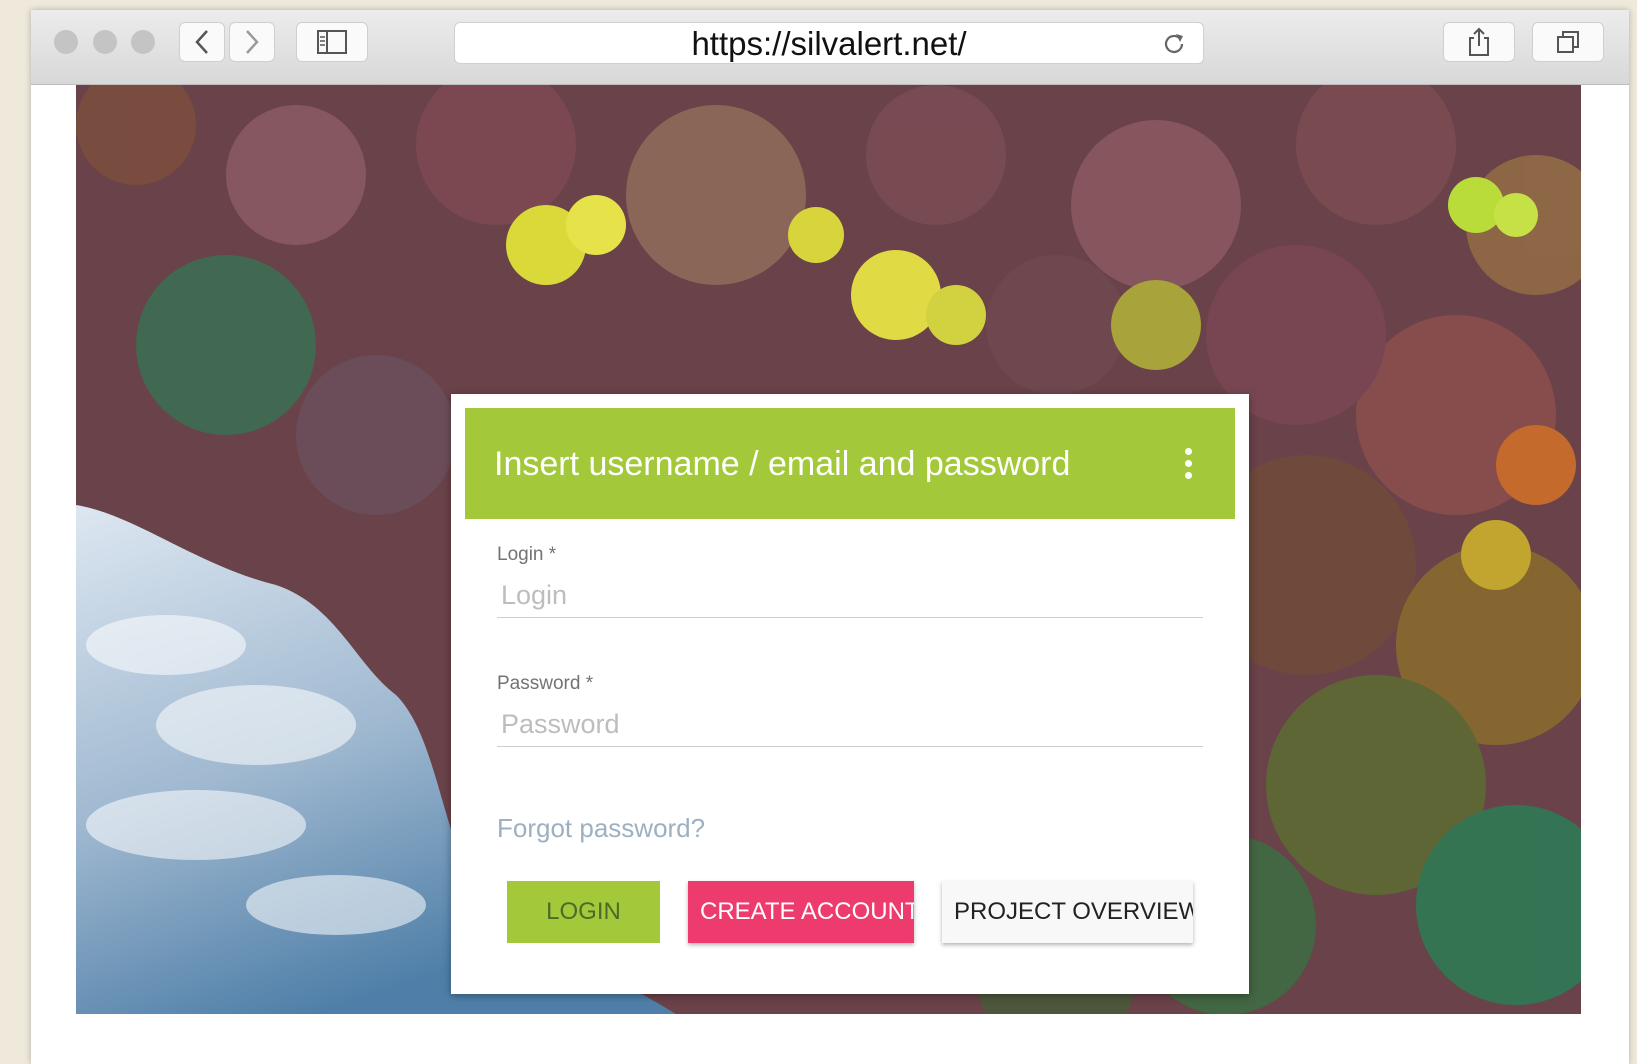 This screenshot has width=1637, height=1064. I want to click on login-button: LOGIN, so click(583, 912).